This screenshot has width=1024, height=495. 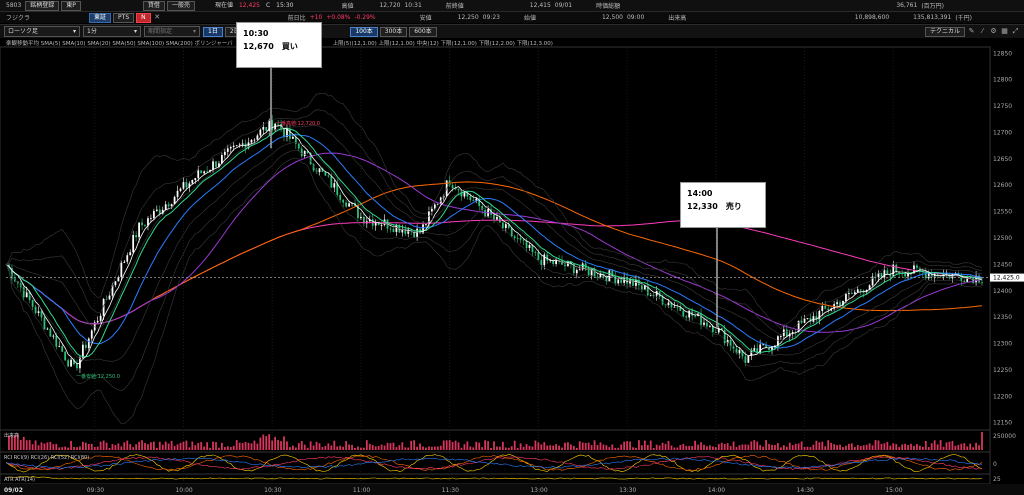 What do you see at coordinates (1002, 264) in the screenshot?
I see `price-tick-label: 12450` at bounding box center [1002, 264].